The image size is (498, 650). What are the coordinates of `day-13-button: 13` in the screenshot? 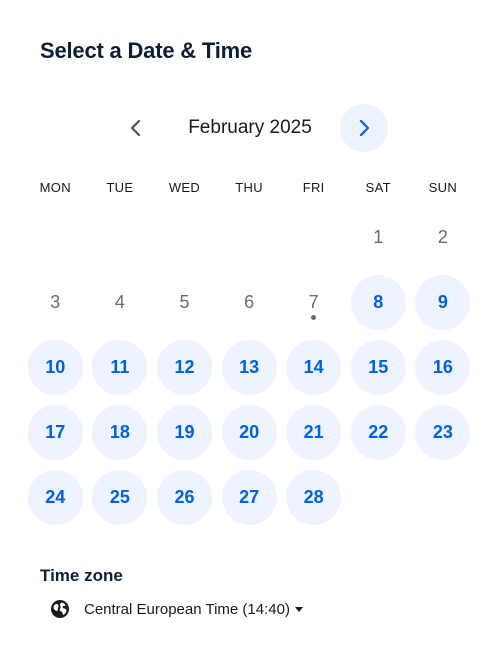 It's located at (249, 367).